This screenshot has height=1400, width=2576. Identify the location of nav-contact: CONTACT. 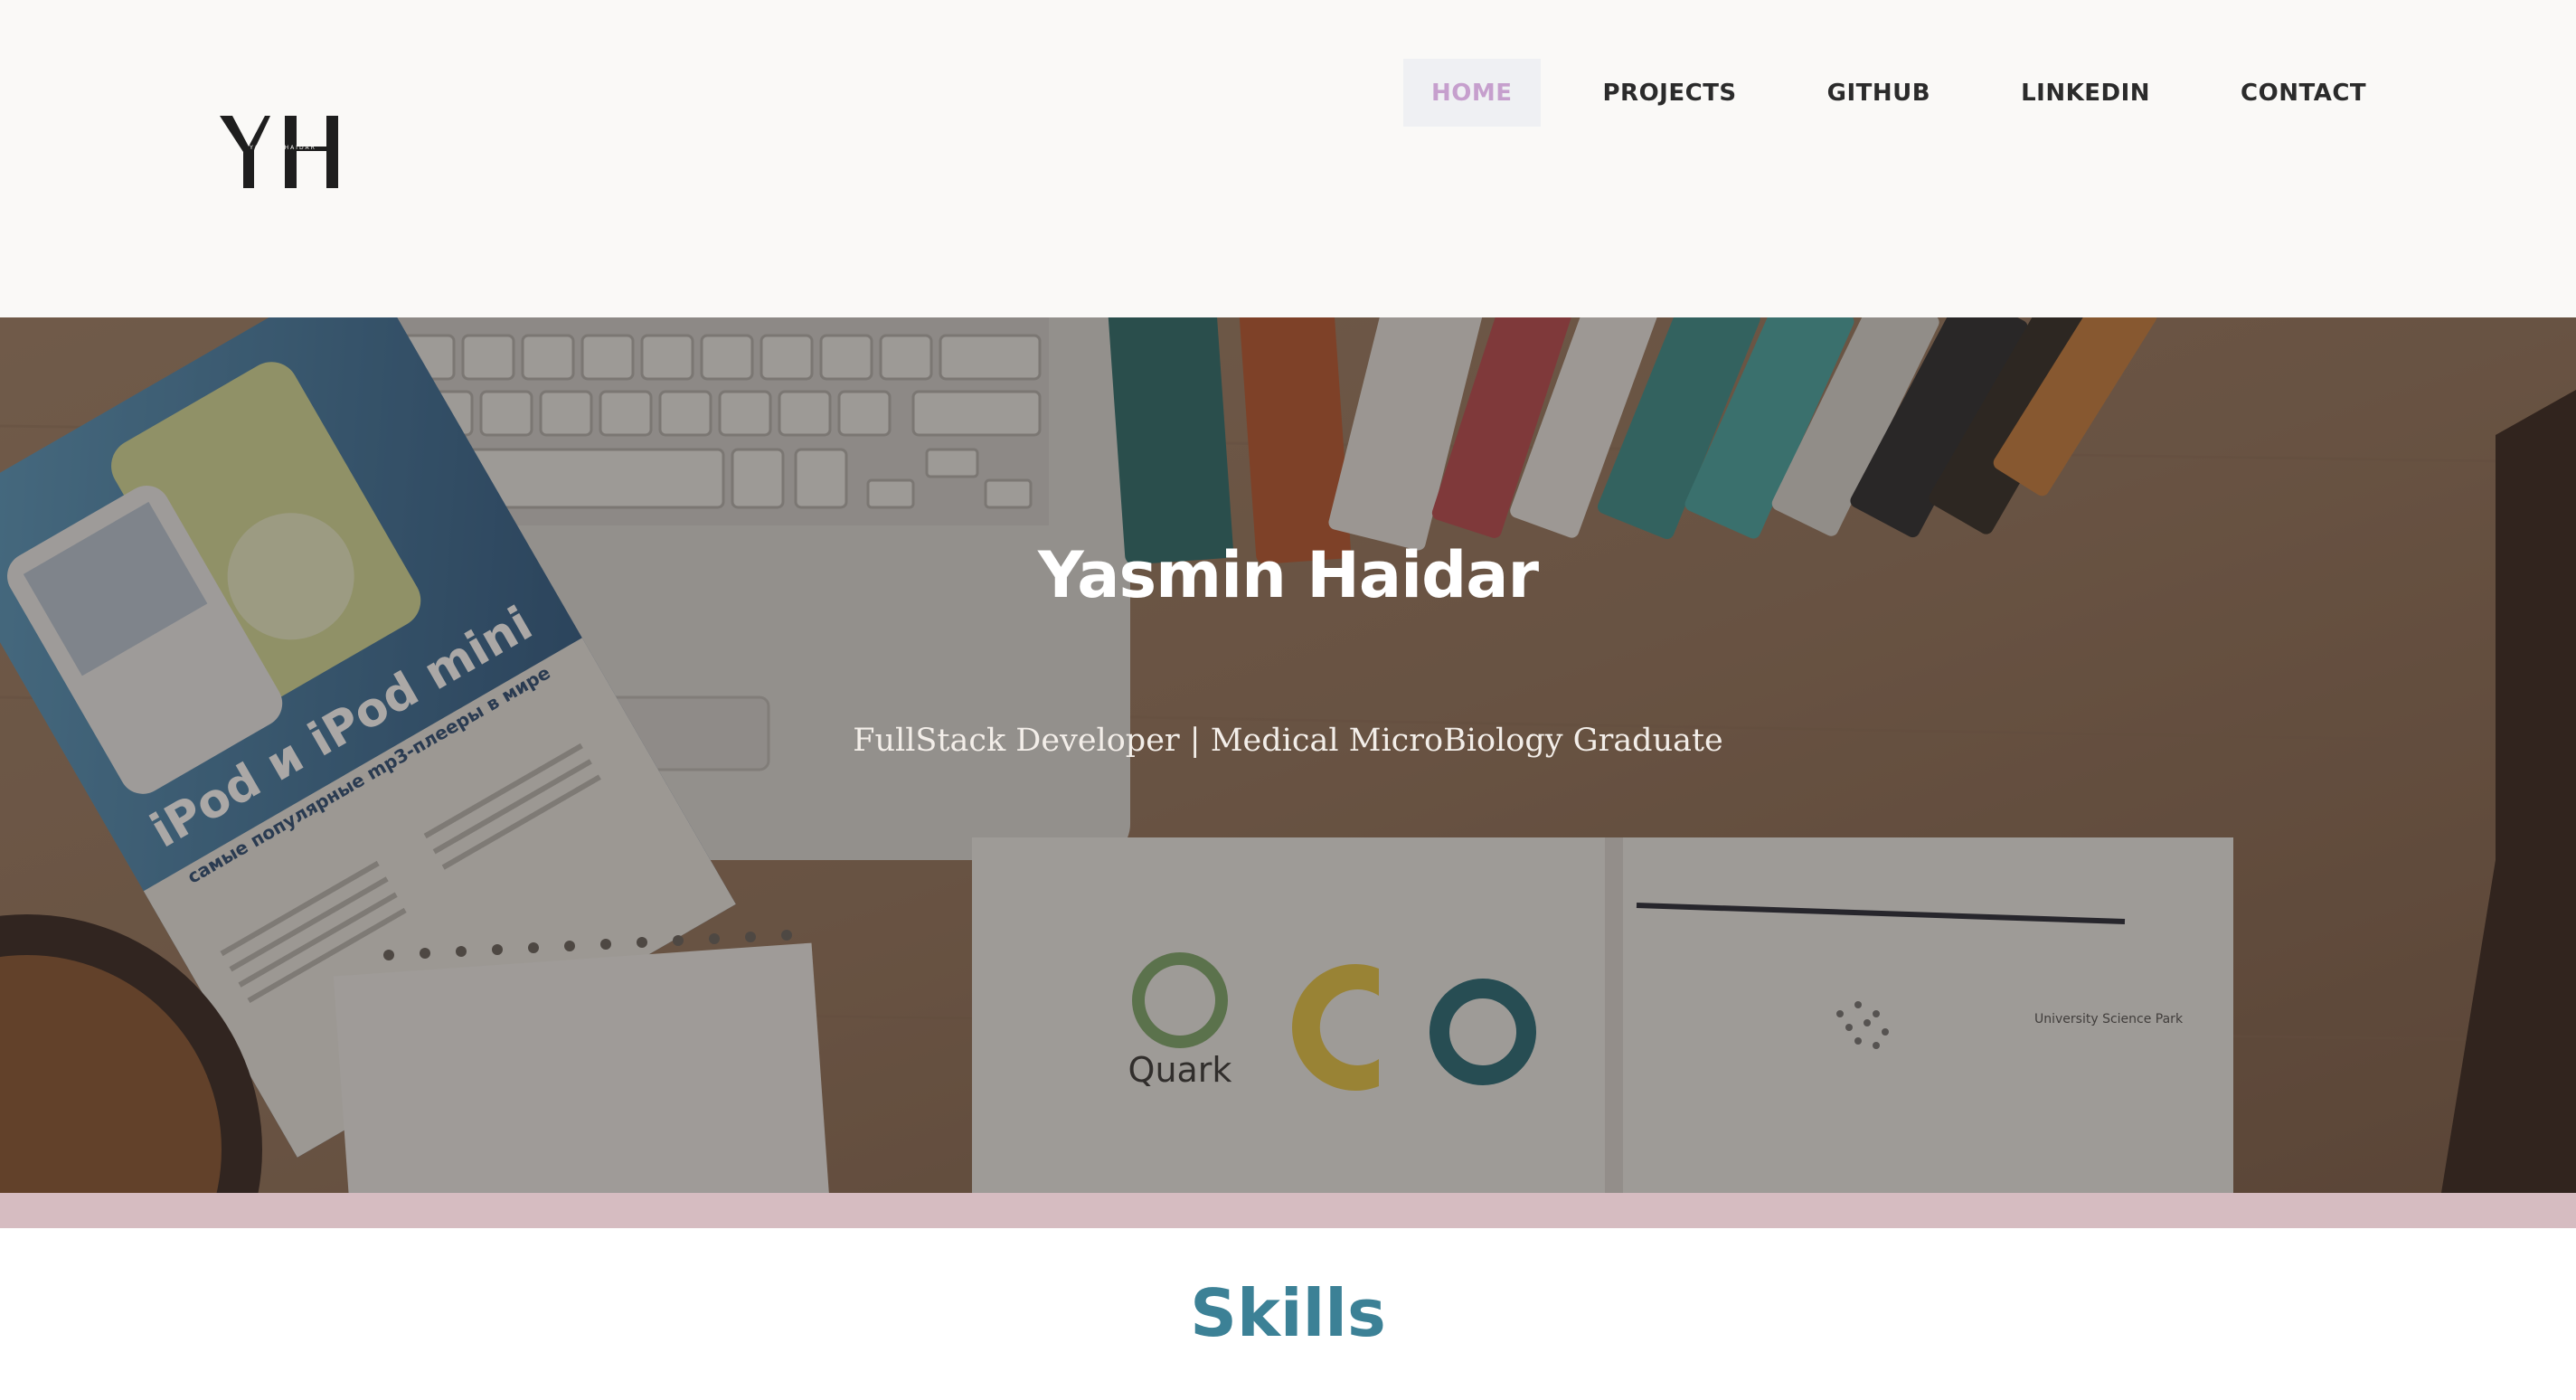
(2303, 93).